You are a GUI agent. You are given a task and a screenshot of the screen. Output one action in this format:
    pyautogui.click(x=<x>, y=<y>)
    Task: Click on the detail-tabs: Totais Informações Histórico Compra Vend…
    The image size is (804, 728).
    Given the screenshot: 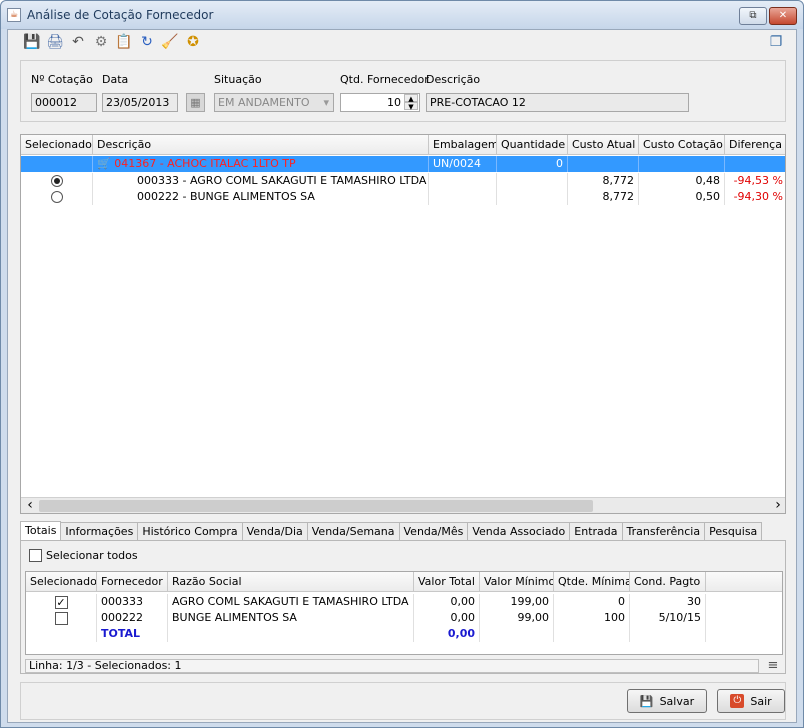 What is the action you would take?
    pyautogui.click(x=391, y=530)
    